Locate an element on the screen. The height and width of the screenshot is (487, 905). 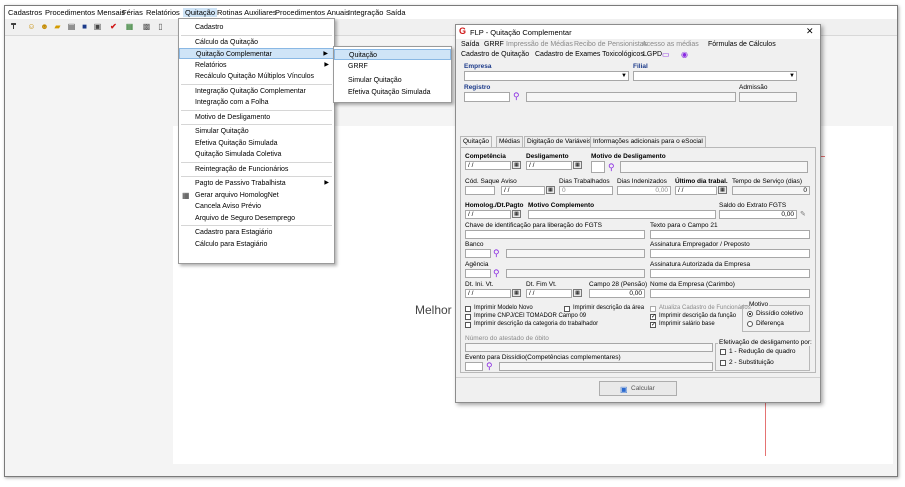
submenu-item: Efetiva Quitação Simulada is located at coordinates (392, 92).